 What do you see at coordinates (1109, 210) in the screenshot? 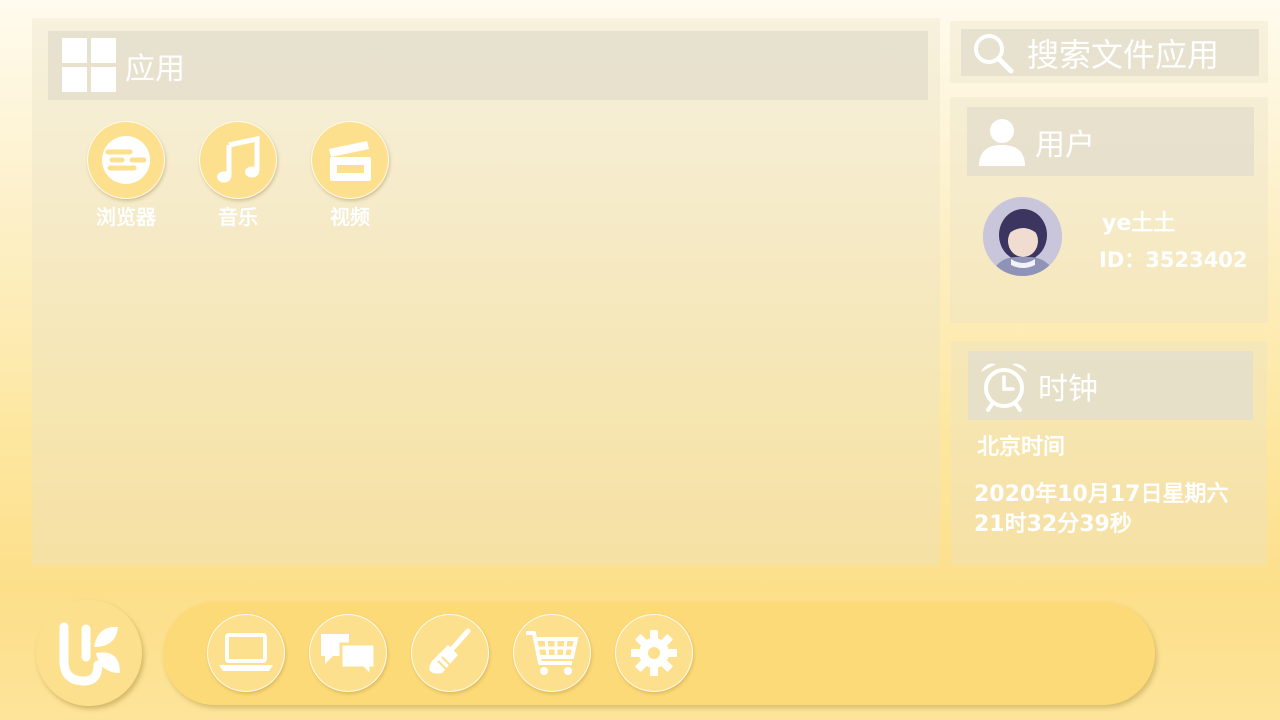
I see `user-panel: 用户 ye土土 ID：3523402` at bounding box center [1109, 210].